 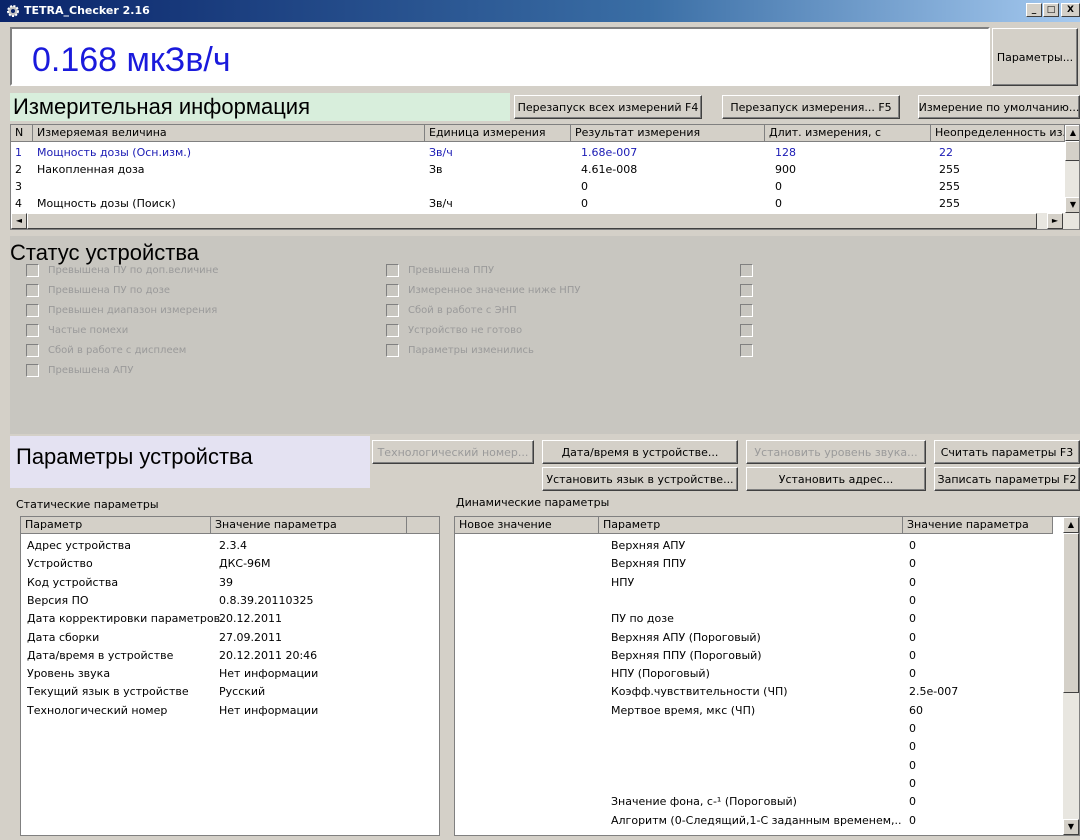 What do you see at coordinates (19, 221) in the screenshot?
I see `scroll-left-icon: ◄` at bounding box center [19, 221].